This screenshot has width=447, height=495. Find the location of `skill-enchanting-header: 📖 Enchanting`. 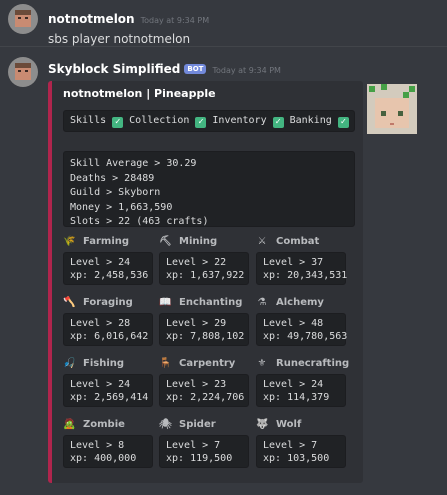

skill-enchanting-header: 📖 Enchanting is located at coordinates (201, 302).